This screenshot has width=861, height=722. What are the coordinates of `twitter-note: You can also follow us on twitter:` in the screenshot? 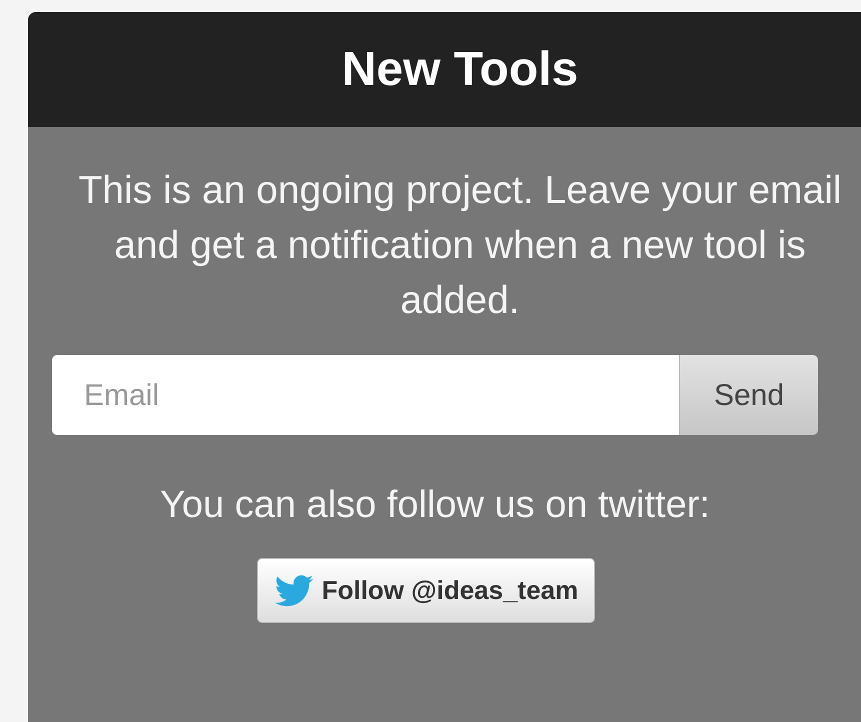 It's located at (435, 505).